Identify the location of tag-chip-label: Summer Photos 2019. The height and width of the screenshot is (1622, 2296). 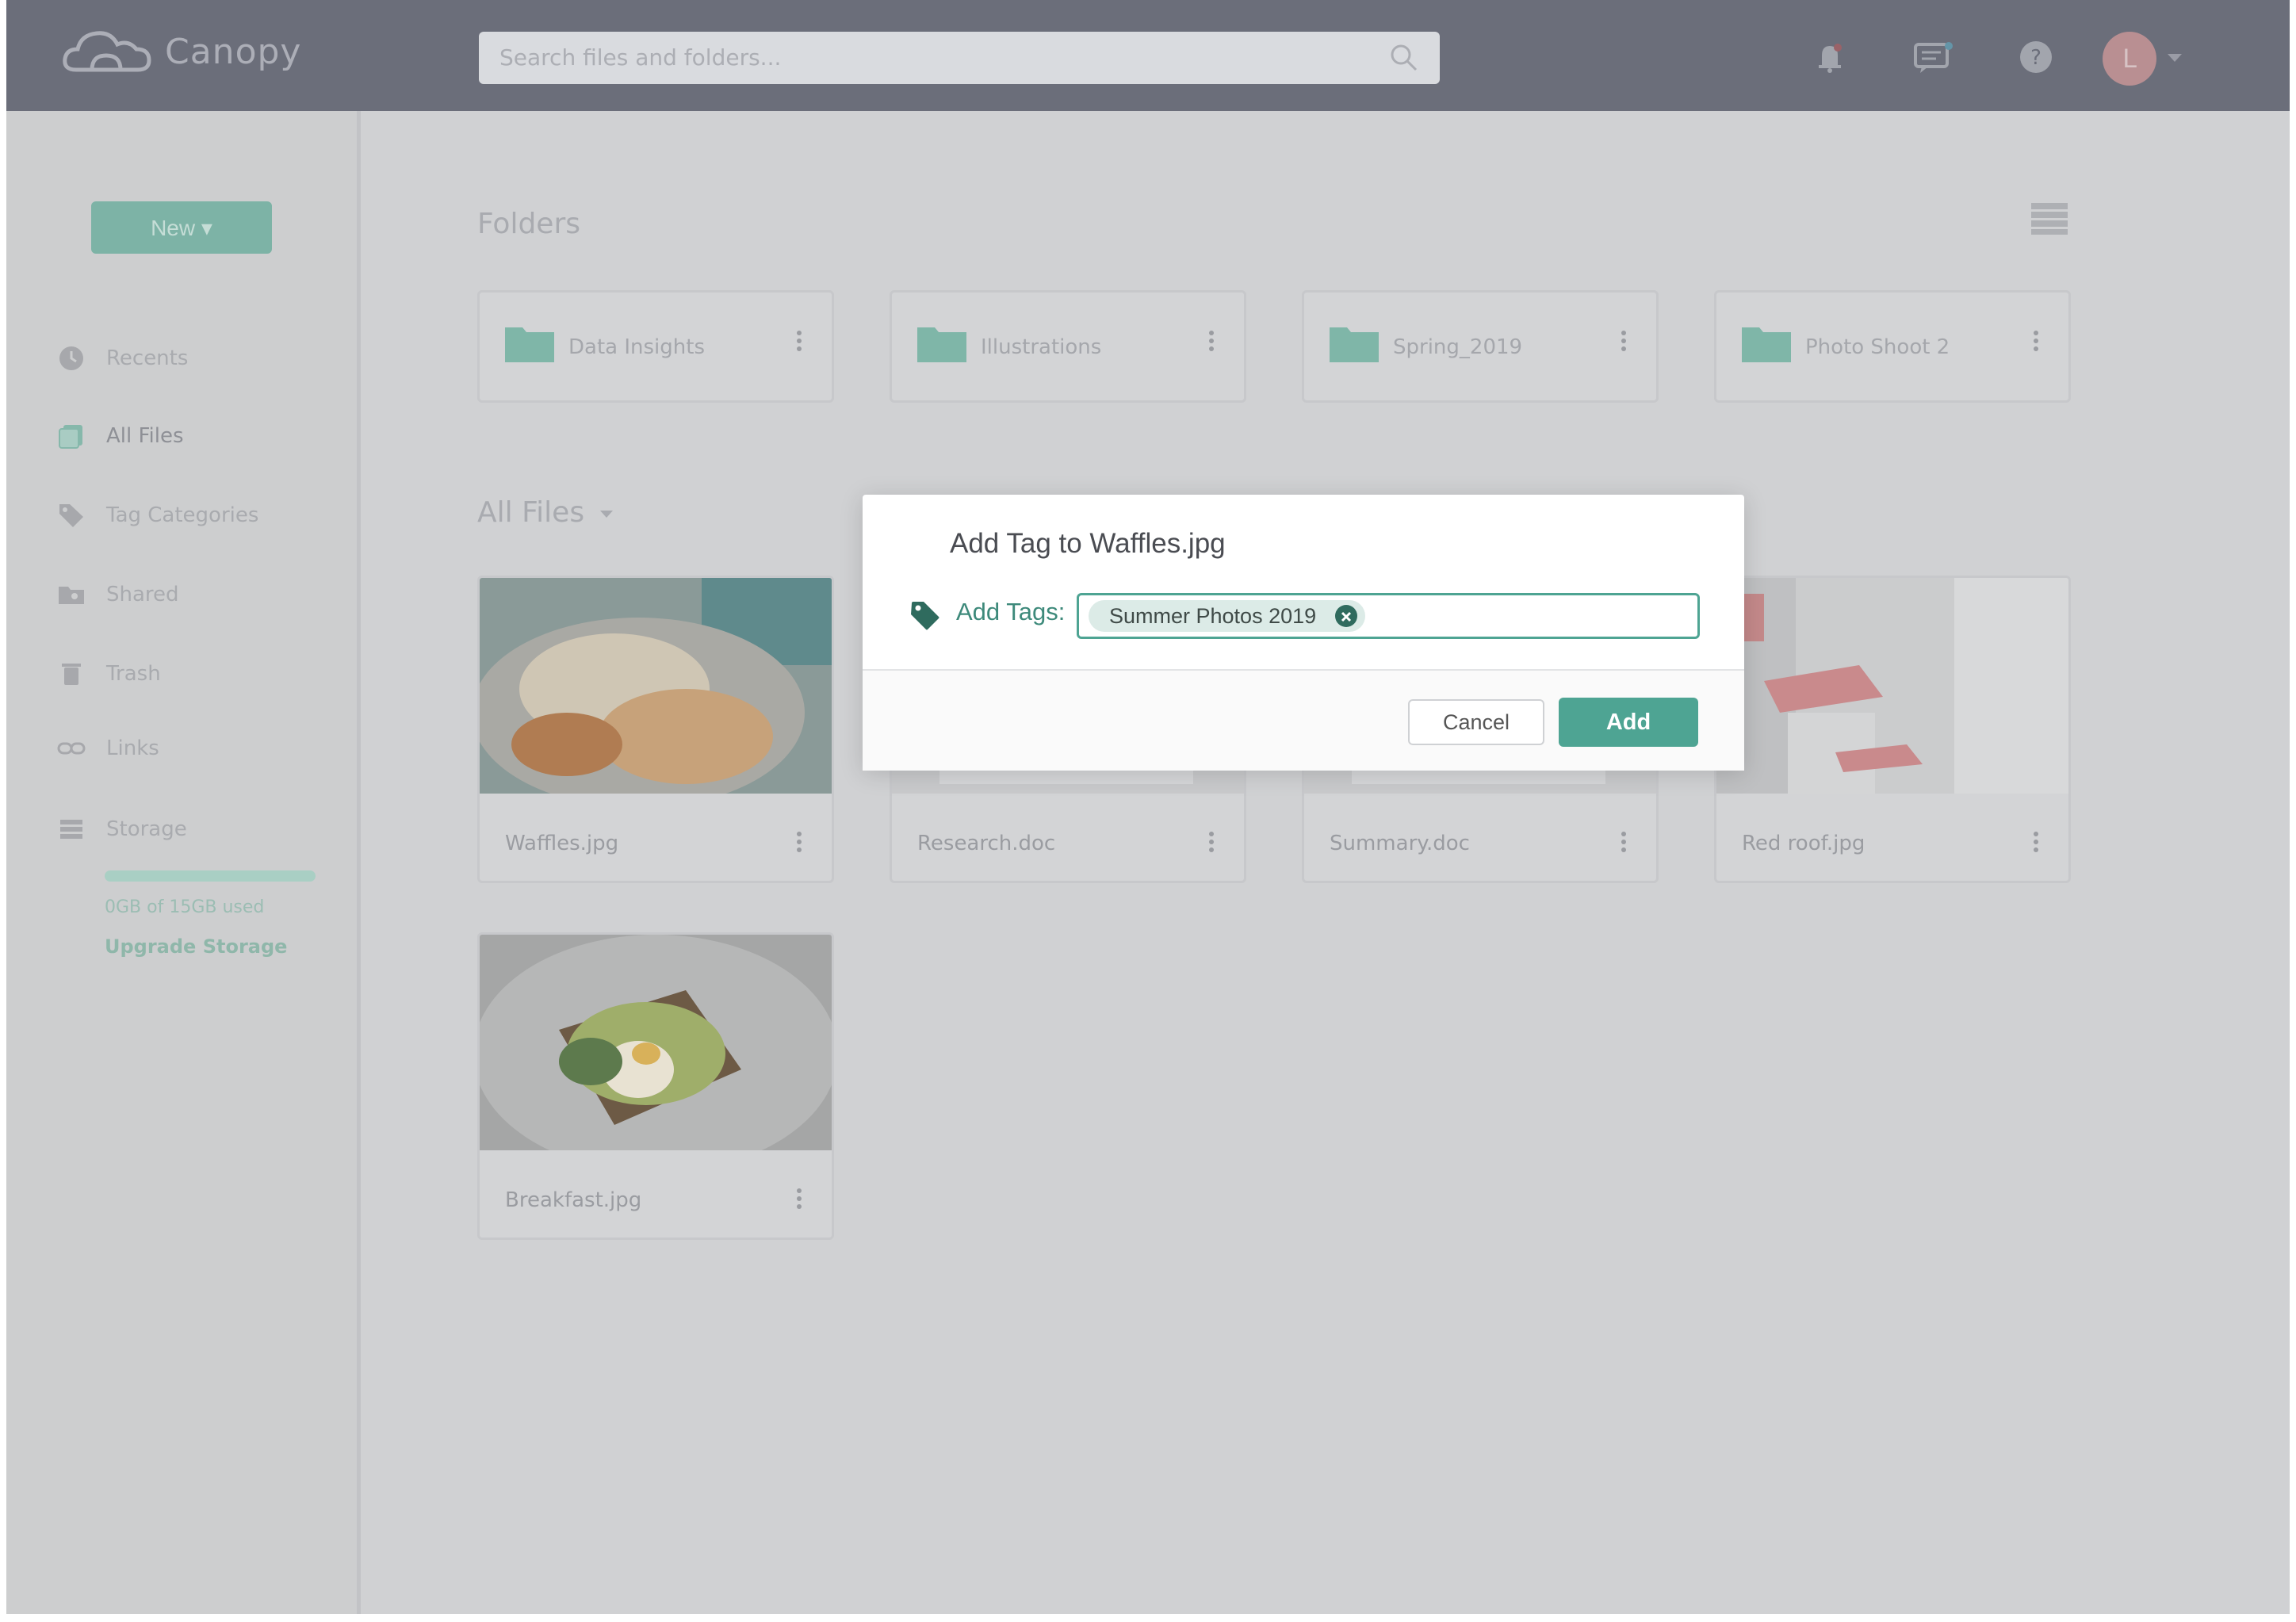
(1213, 616).